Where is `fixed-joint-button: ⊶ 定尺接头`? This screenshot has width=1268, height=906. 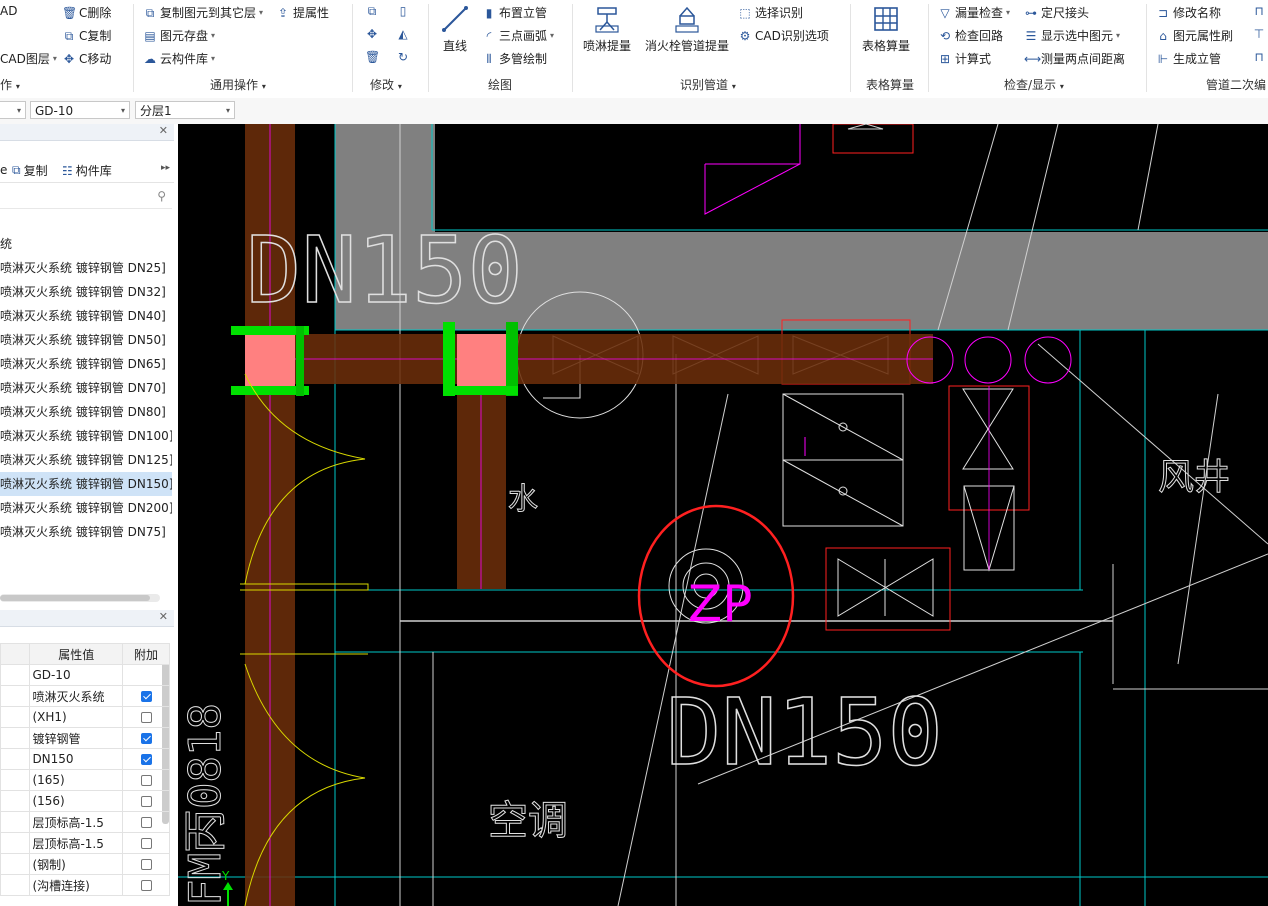
fixed-joint-button: ⊶ 定尺接头 is located at coordinates (1056, 12).